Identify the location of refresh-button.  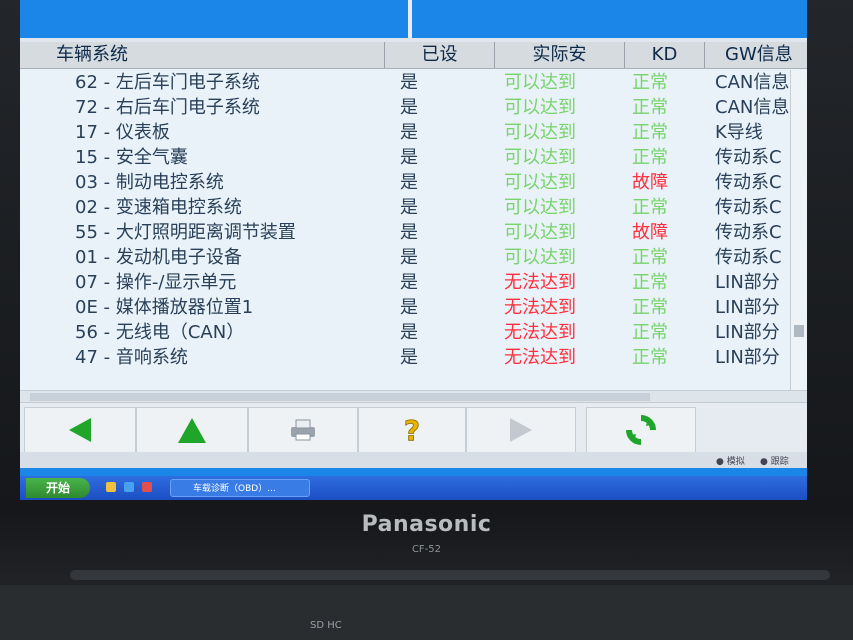
(641, 430).